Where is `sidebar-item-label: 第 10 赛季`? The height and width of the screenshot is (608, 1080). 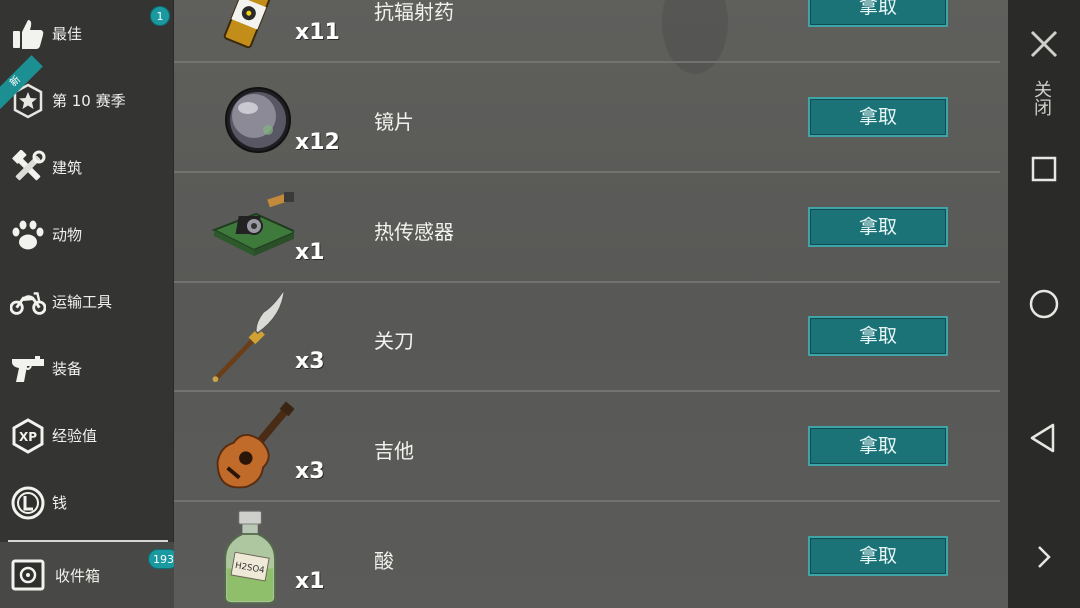
sidebar-item-label: 第 10 赛季 is located at coordinates (89, 101).